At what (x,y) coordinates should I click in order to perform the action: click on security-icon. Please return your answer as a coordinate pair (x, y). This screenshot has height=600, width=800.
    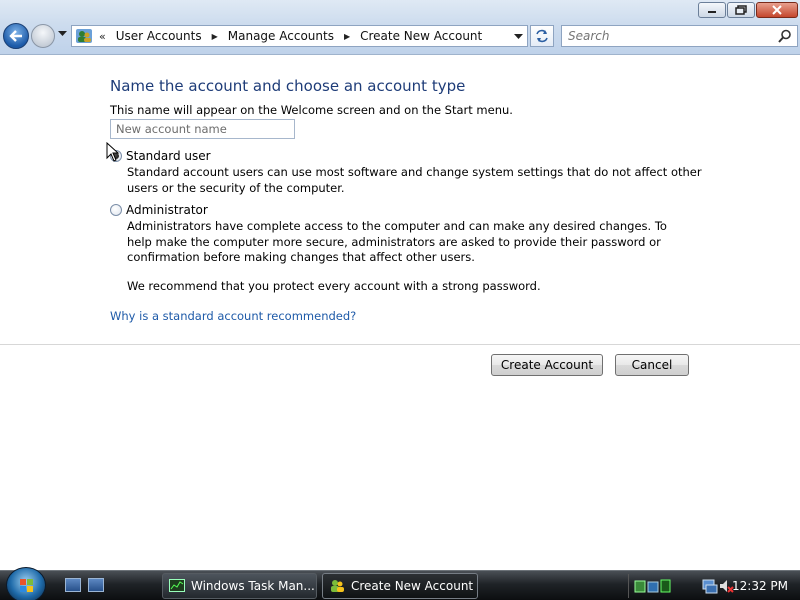
    Looking at the image, I should click on (653, 587).